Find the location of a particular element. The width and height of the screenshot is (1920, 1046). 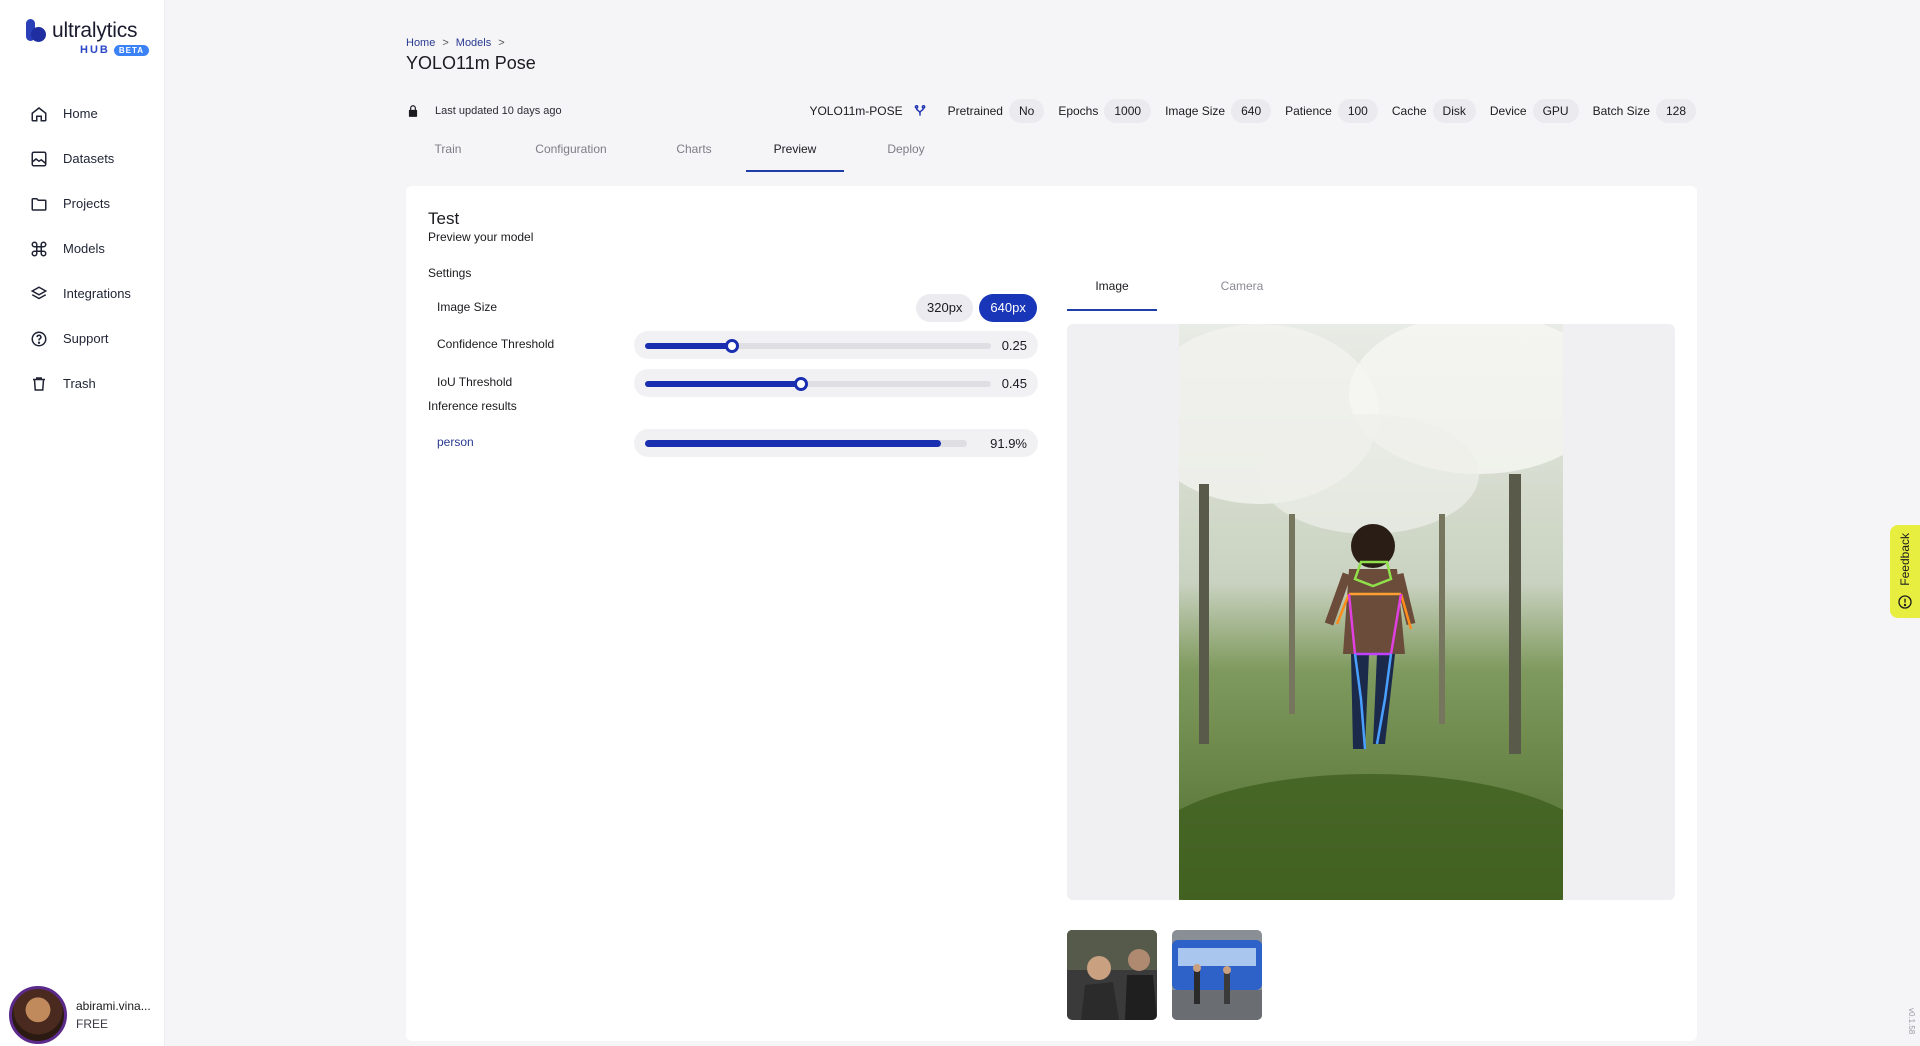

image-icon is located at coordinates (39, 158).